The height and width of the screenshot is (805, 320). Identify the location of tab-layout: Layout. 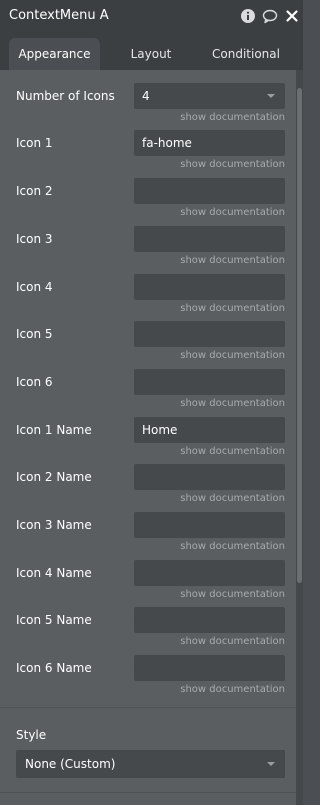
(151, 54).